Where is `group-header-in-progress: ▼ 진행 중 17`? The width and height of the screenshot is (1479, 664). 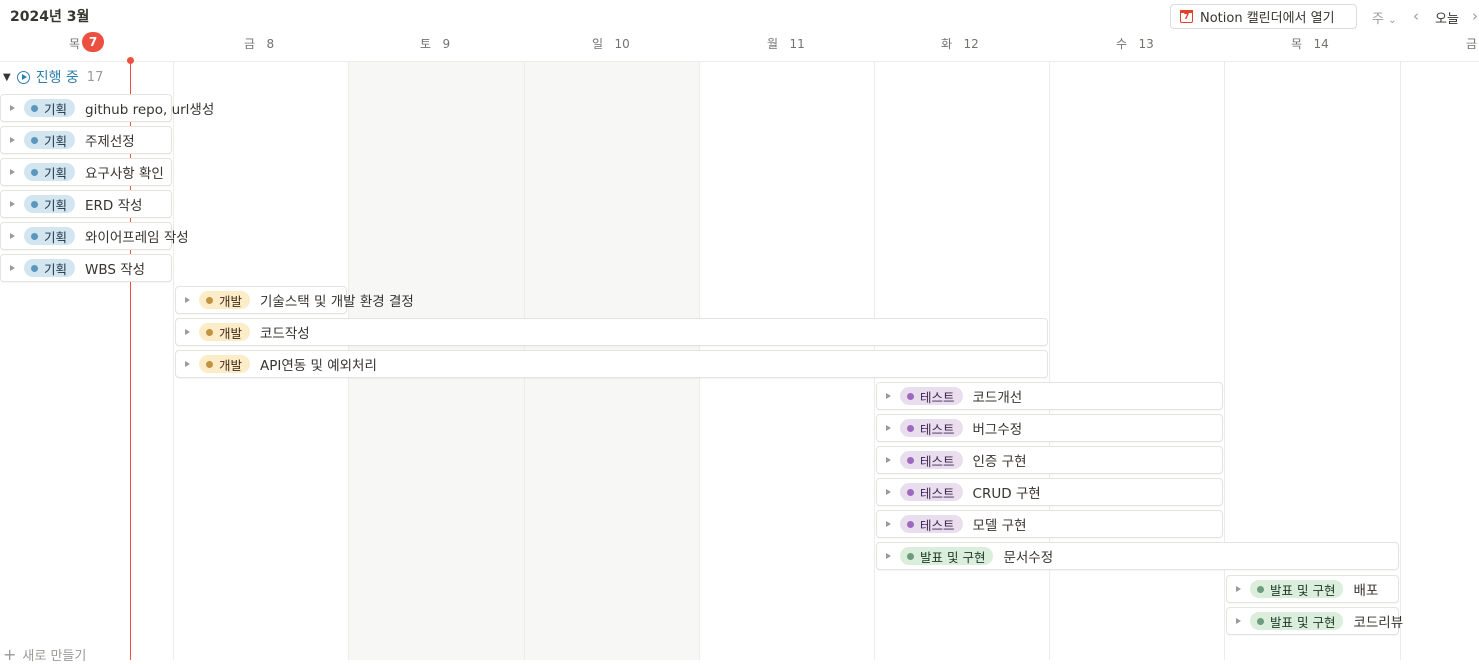 group-header-in-progress: ▼ 진행 중 17 is located at coordinates (53, 77).